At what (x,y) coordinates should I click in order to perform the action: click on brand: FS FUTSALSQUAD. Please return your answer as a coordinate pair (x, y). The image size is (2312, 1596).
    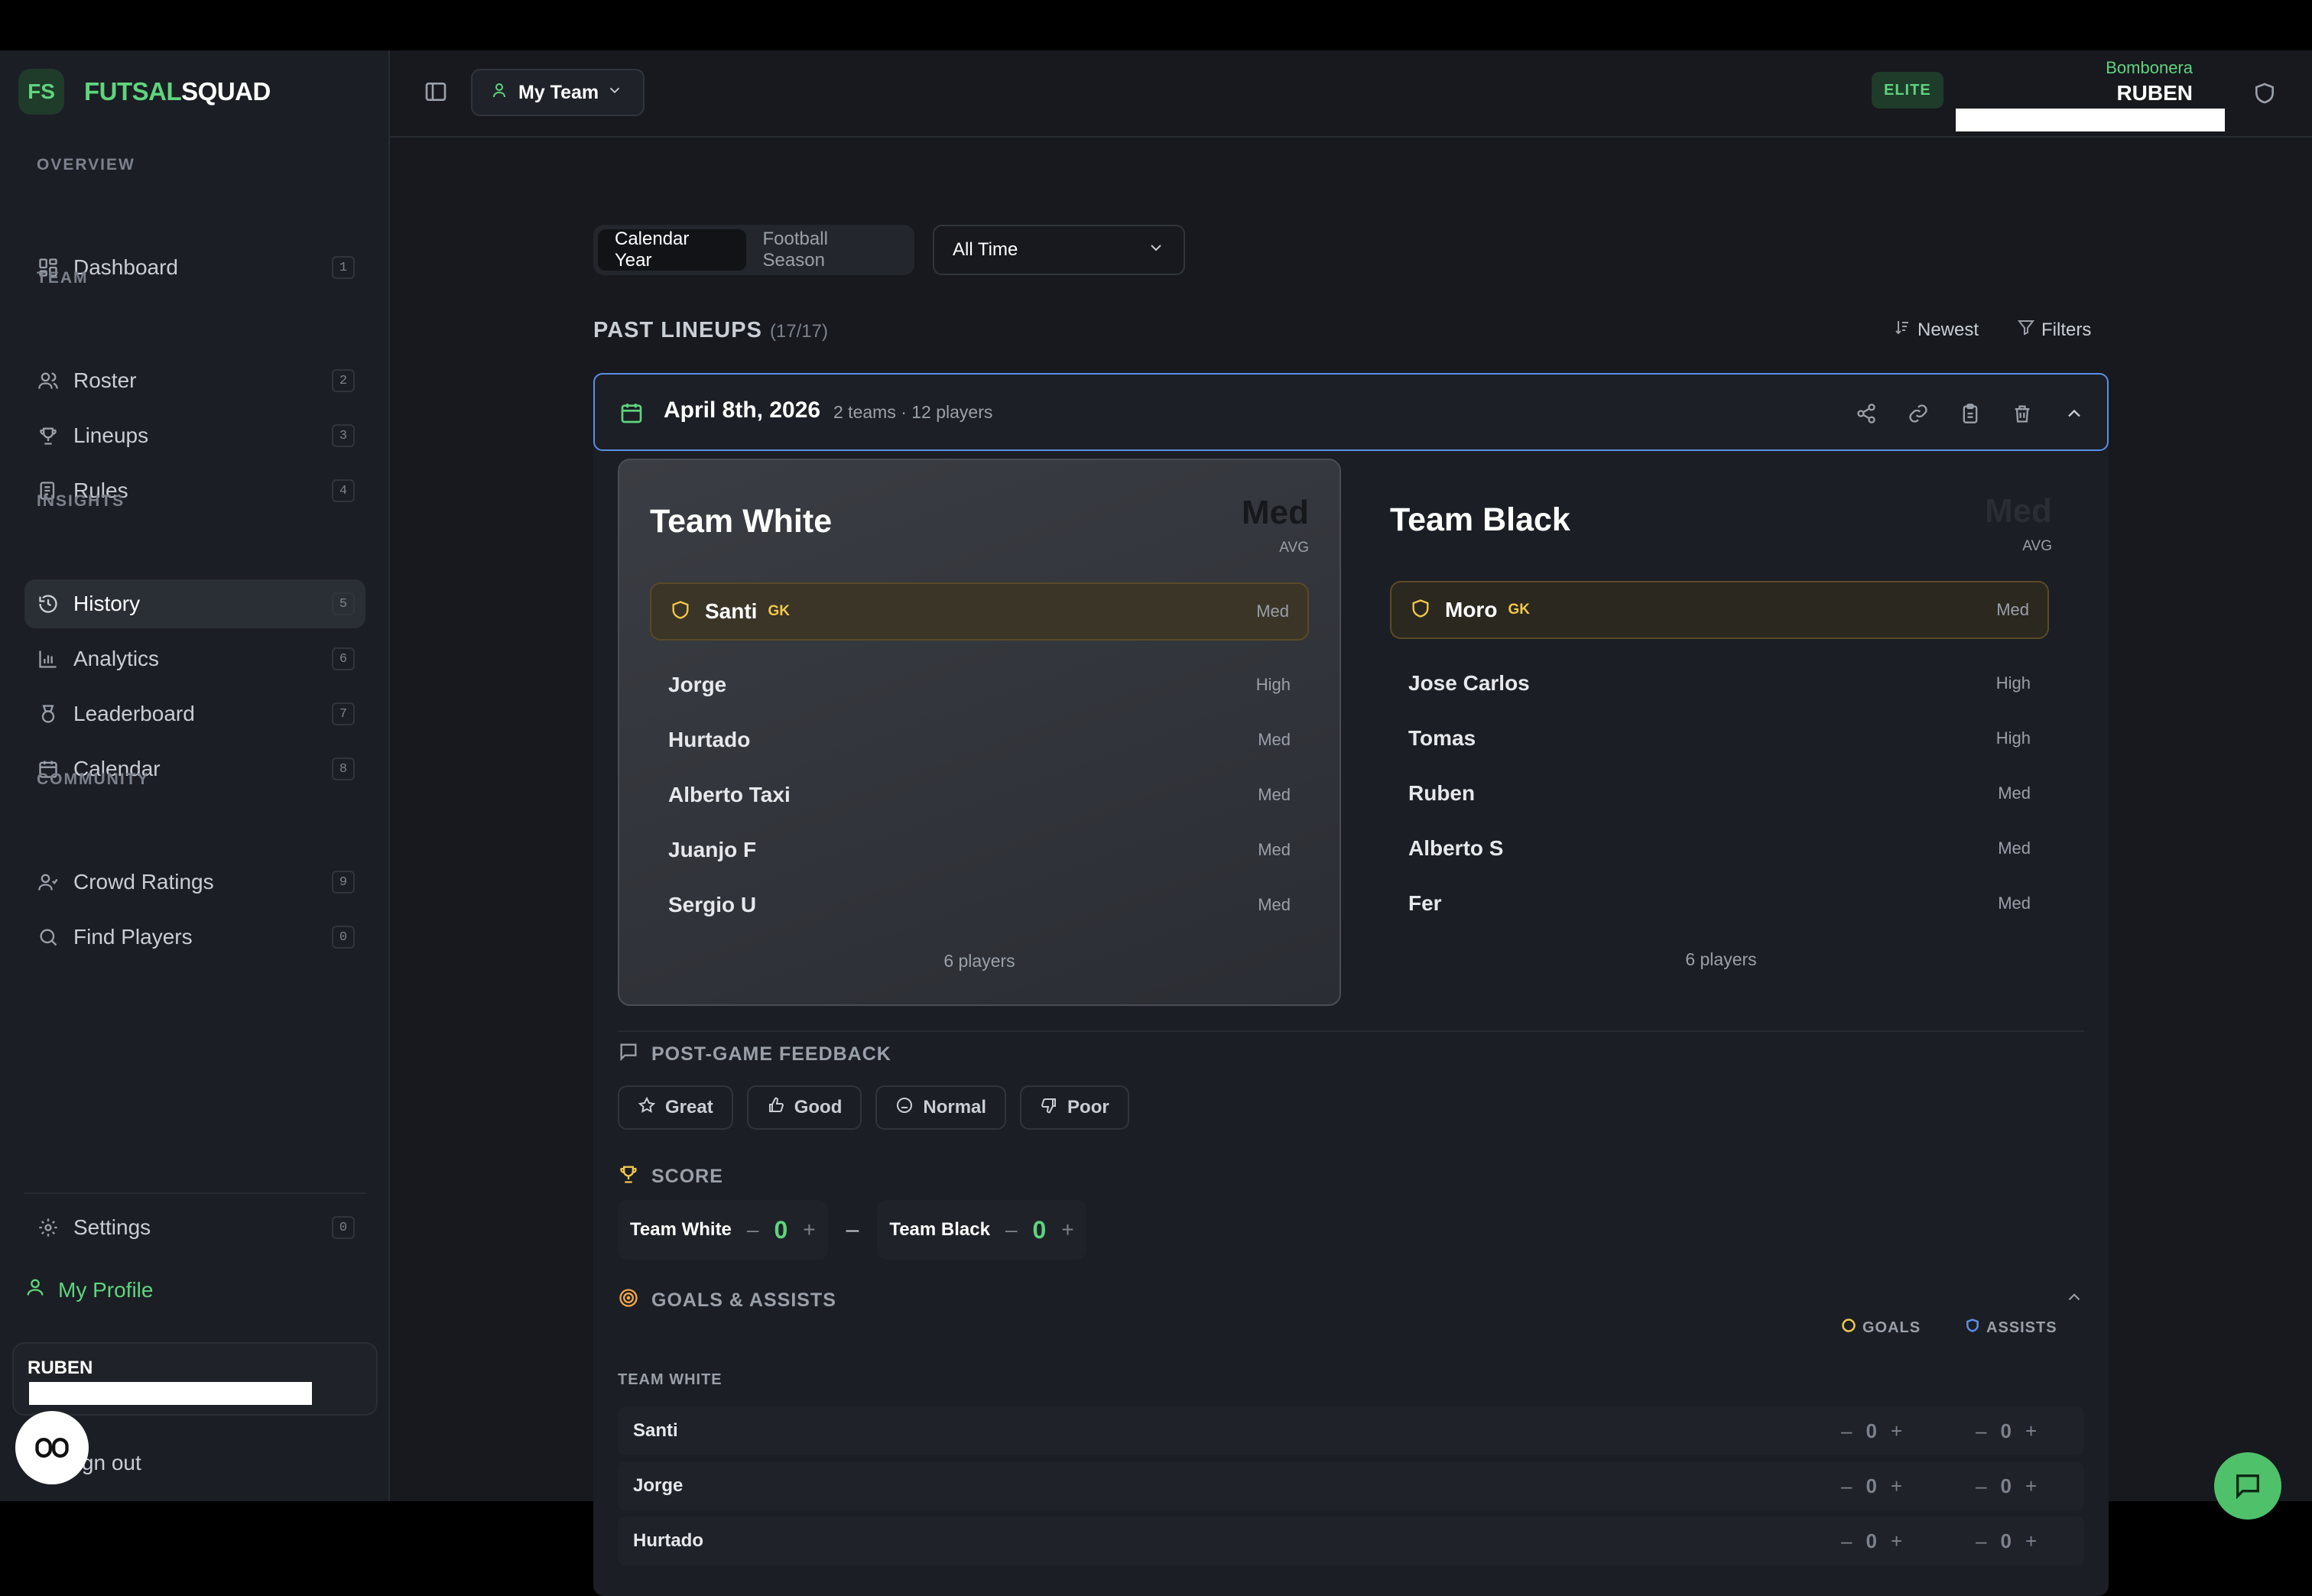
    Looking at the image, I should click on (144, 92).